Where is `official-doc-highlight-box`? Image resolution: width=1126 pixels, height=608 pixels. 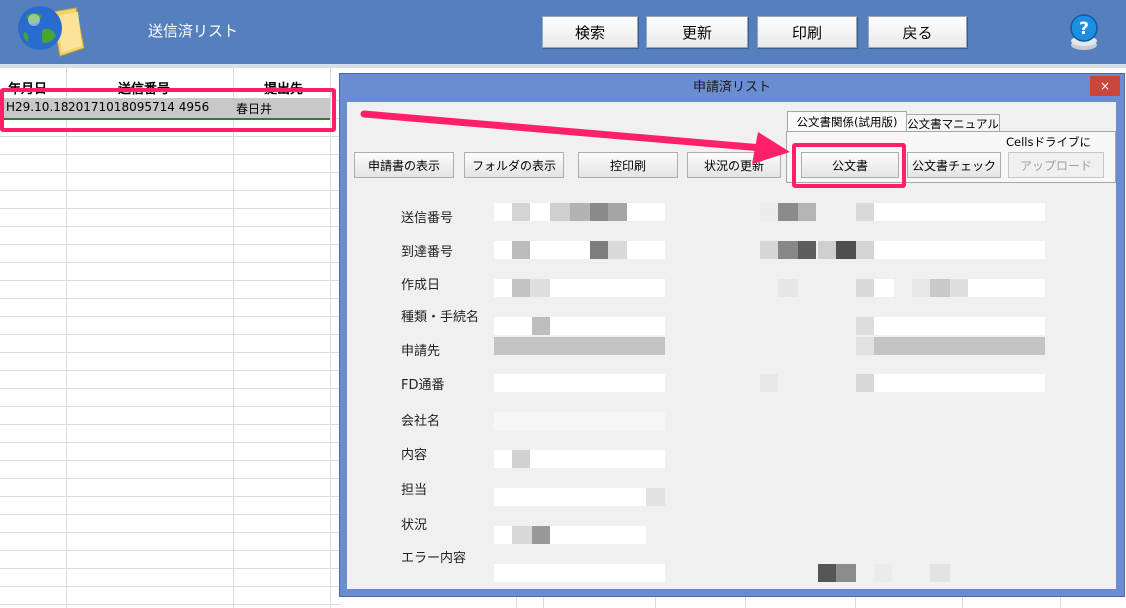
official-doc-highlight-box is located at coordinates (849, 165).